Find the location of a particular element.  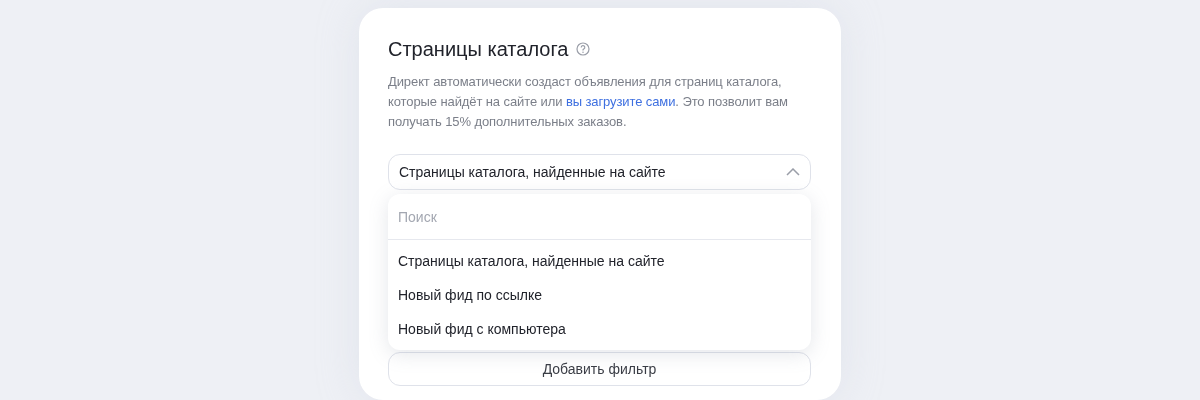

description: Директ автоматически создаст объявления для страниц каталога, которые найдёт на сайте или вы загрузите сами. Это позволит вам получать 15% дополнительных заказов. is located at coordinates (588, 102).